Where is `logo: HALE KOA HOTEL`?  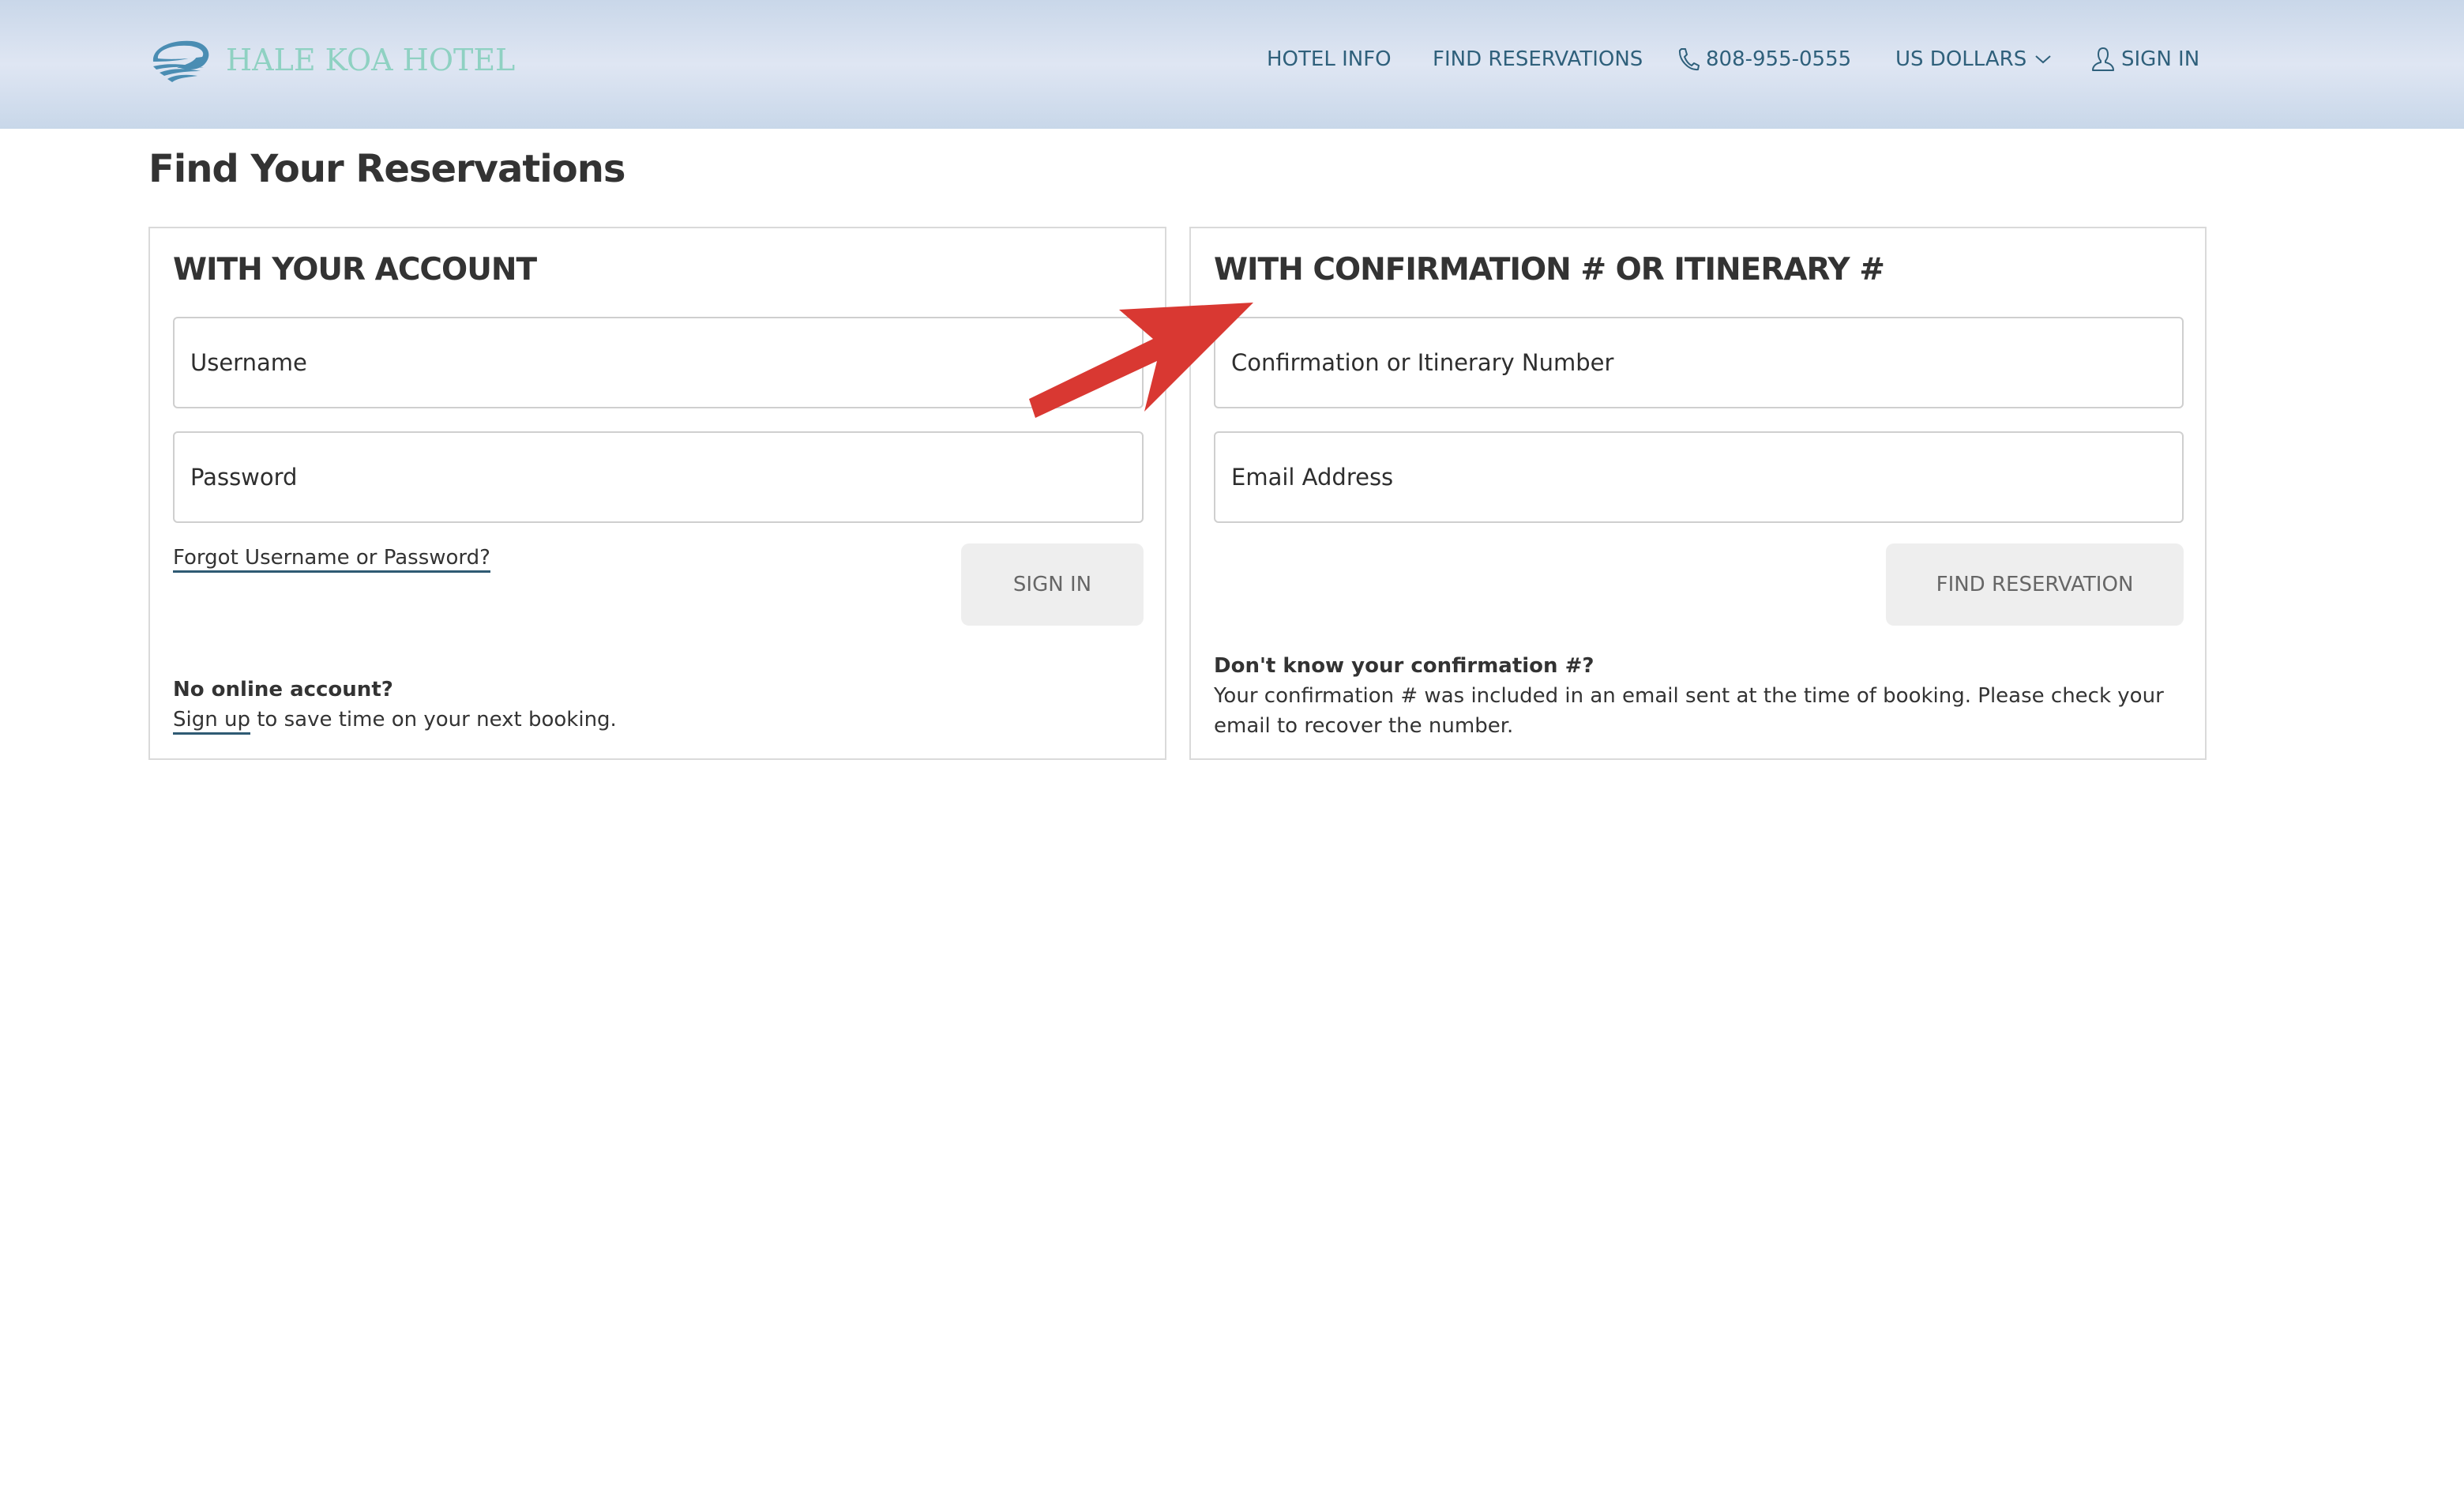 logo: HALE KOA HOTEL is located at coordinates (331, 60).